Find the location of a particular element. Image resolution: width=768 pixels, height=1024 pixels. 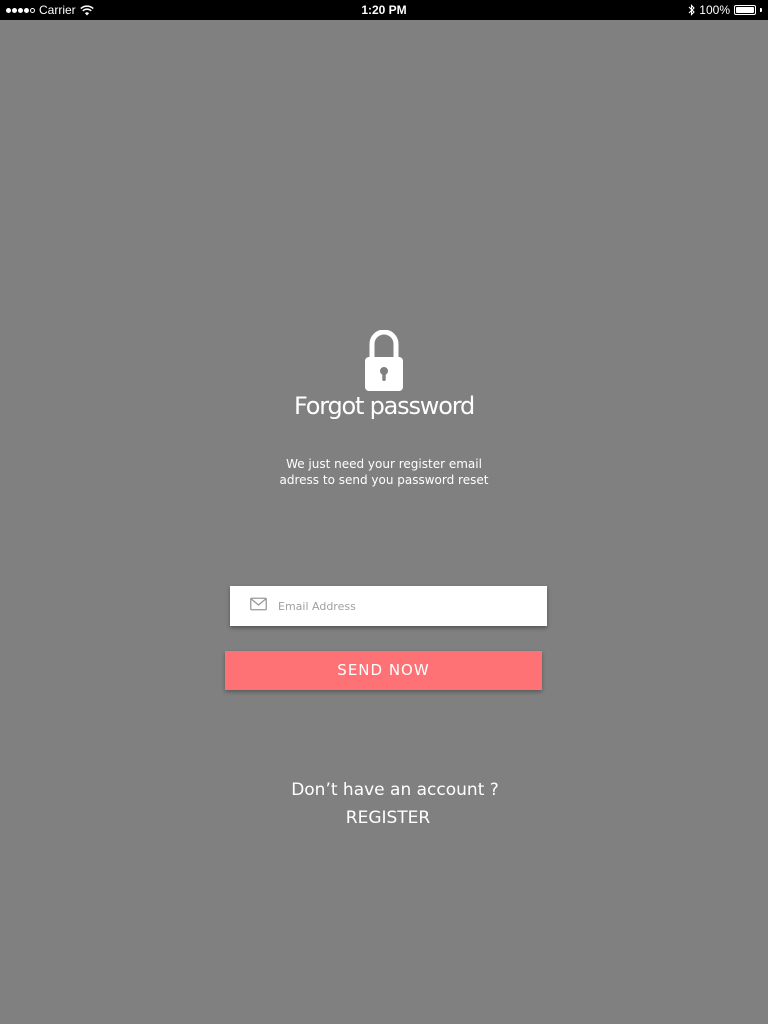

email-field is located at coordinates (388, 606).